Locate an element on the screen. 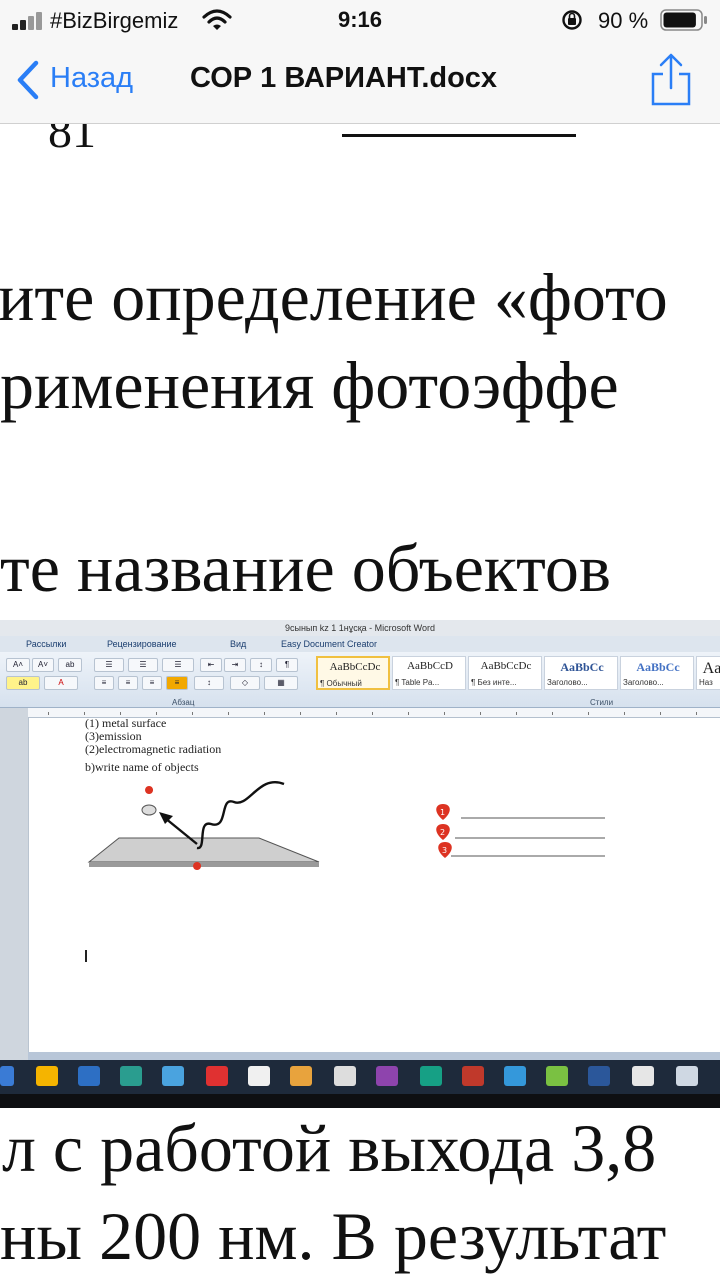  document-line: ны 200 нм. В результат is located at coordinates (333, 1236).